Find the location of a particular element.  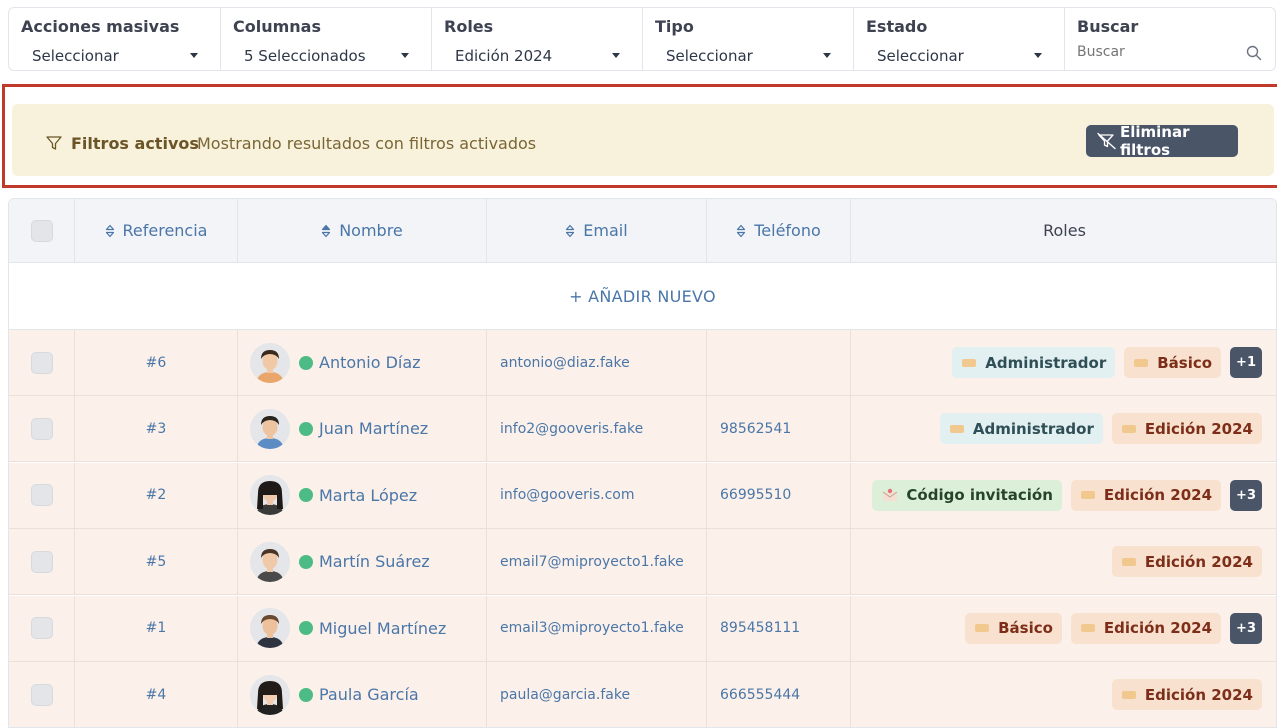

reference-value: #4 is located at coordinates (156, 694).